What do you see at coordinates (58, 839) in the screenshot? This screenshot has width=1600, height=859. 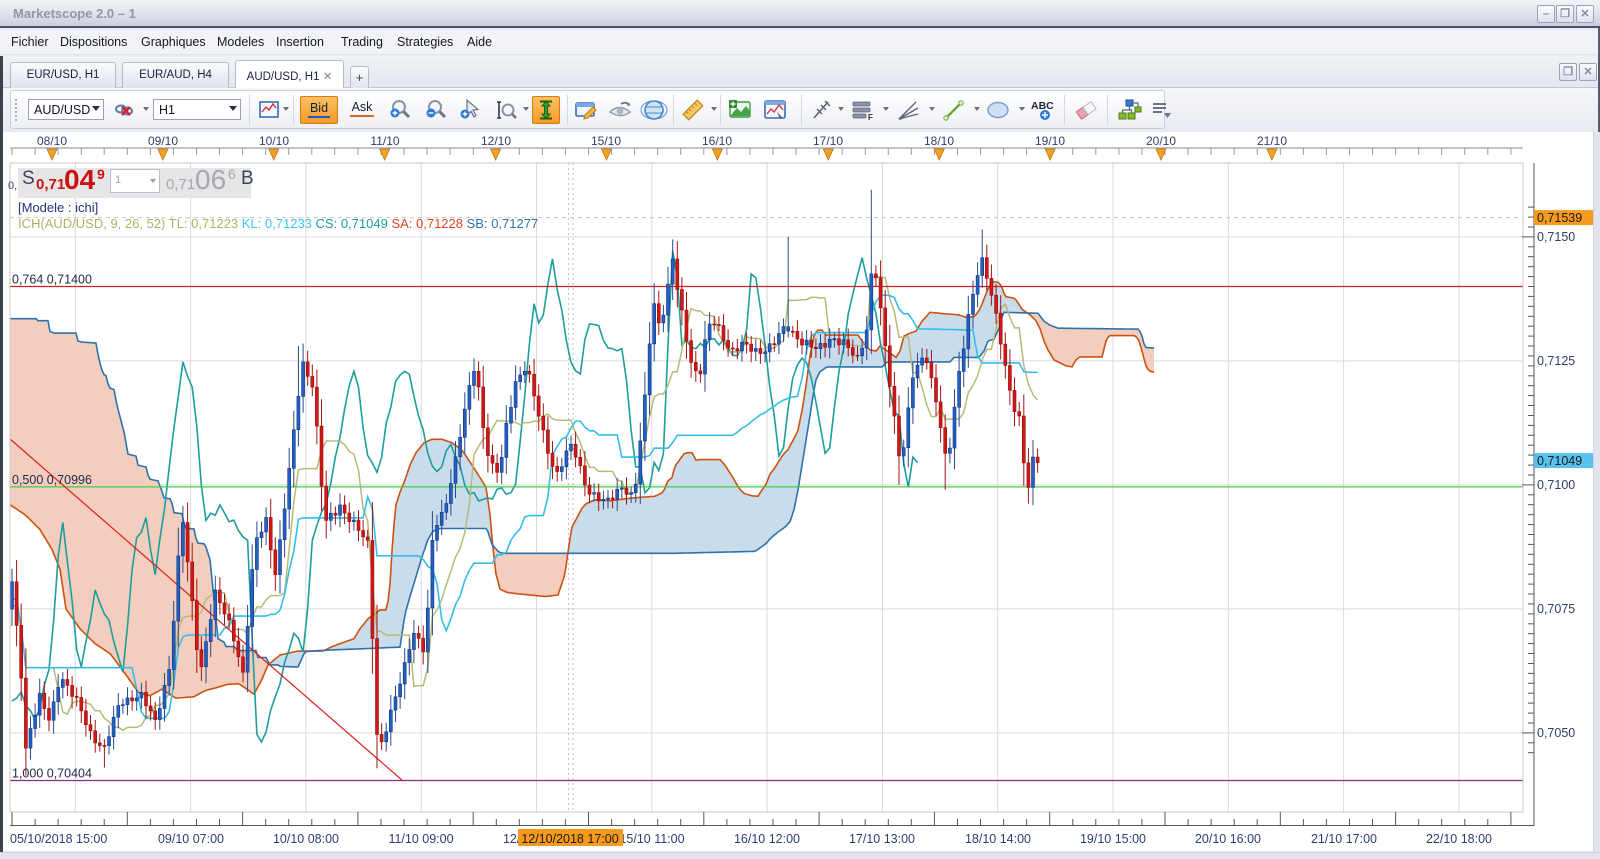 I see `svg-text: 05/10/2018 15:00` at bounding box center [58, 839].